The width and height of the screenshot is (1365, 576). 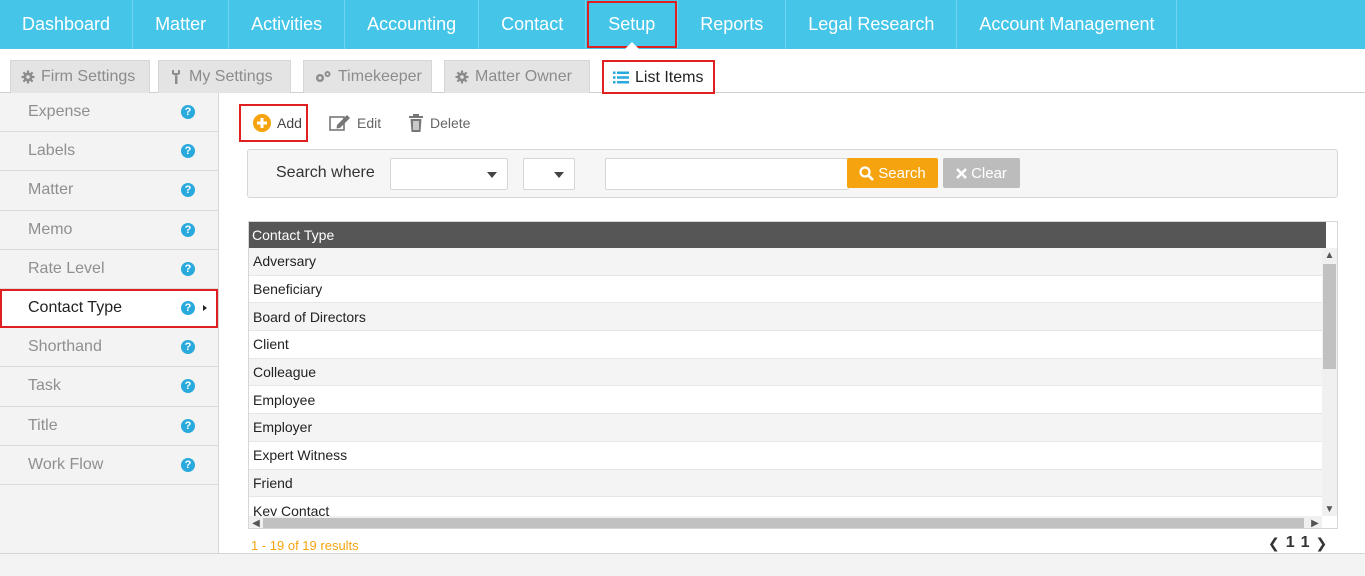 What do you see at coordinates (325, 172) in the screenshot?
I see `search-where-label: Search where` at bounding box center [325, 172].